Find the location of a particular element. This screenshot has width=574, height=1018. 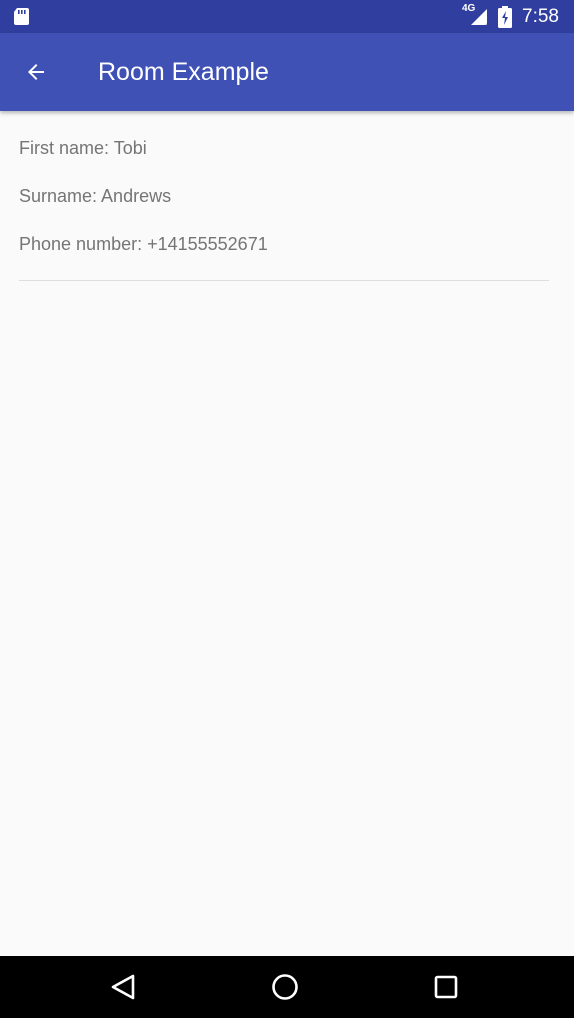

arrow-back-icon is located at coordinates (36, 72).